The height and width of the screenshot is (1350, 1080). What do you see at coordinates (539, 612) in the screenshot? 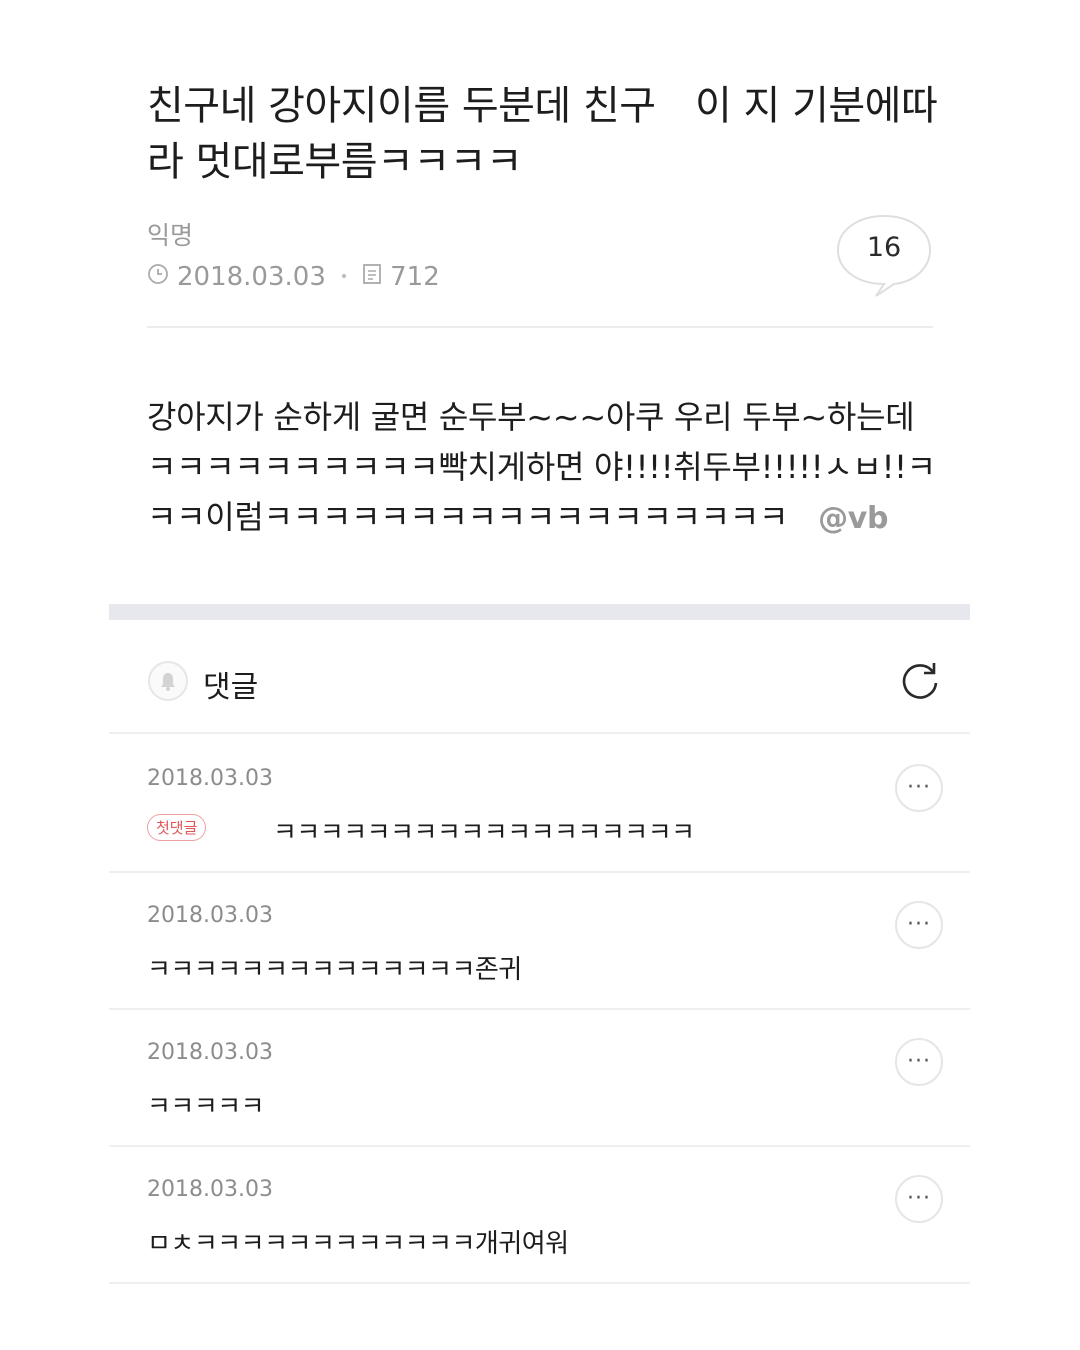
I see `section-separator` at bounding box center [539, 612].